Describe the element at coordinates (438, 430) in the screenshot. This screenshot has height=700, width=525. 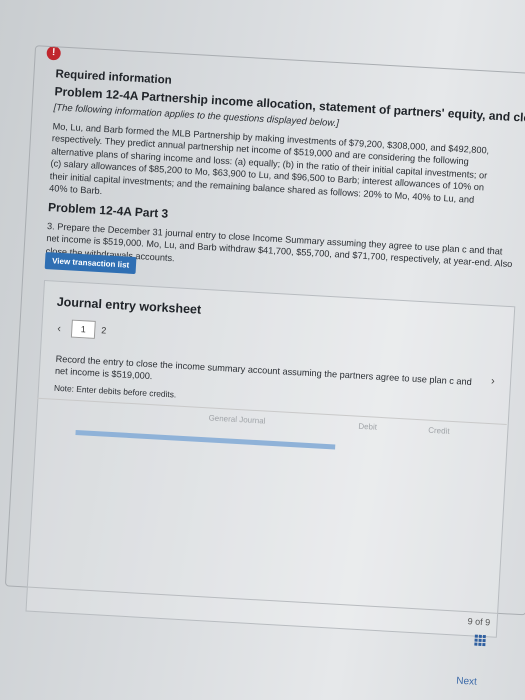
I see `credit-header: Credit` at that location.